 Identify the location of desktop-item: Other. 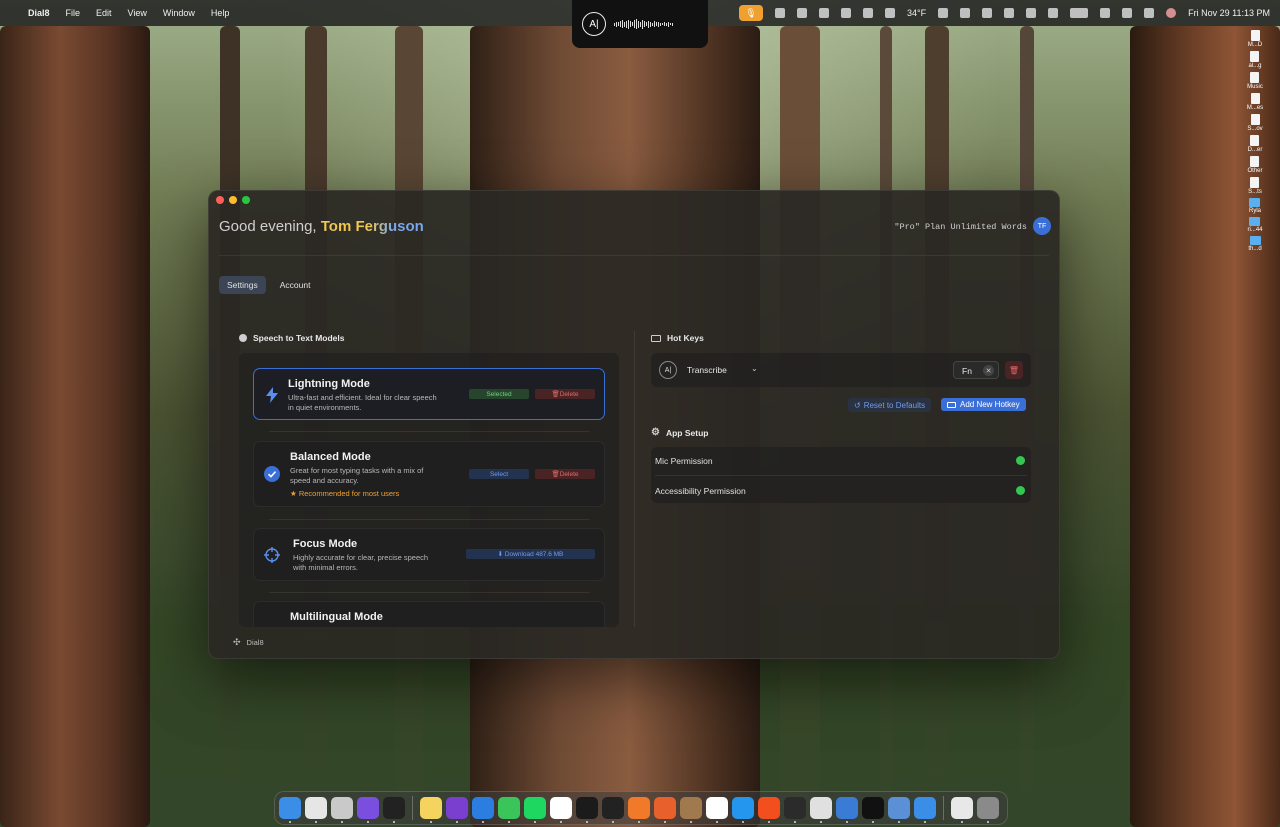
(1255, 165).